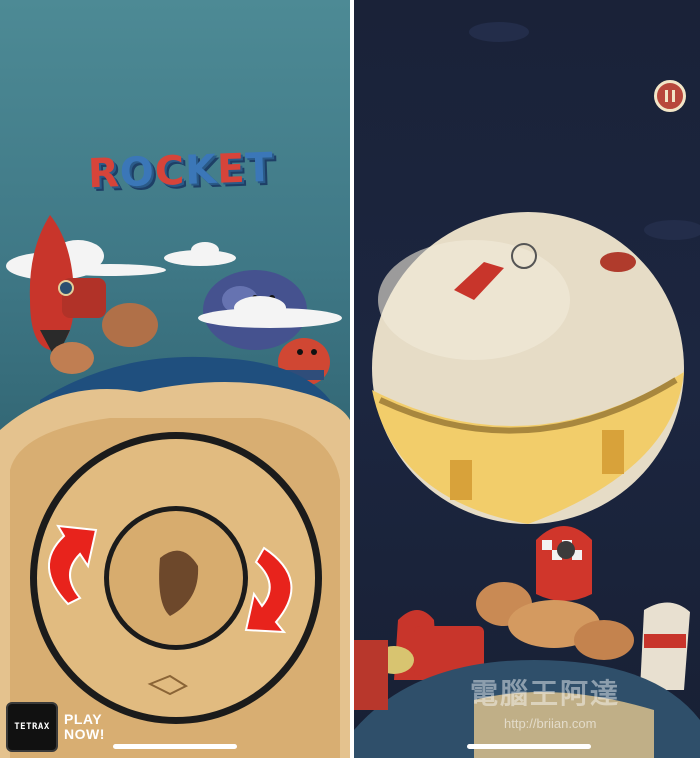  I want to click on title-letter: T, so click(259, 168).